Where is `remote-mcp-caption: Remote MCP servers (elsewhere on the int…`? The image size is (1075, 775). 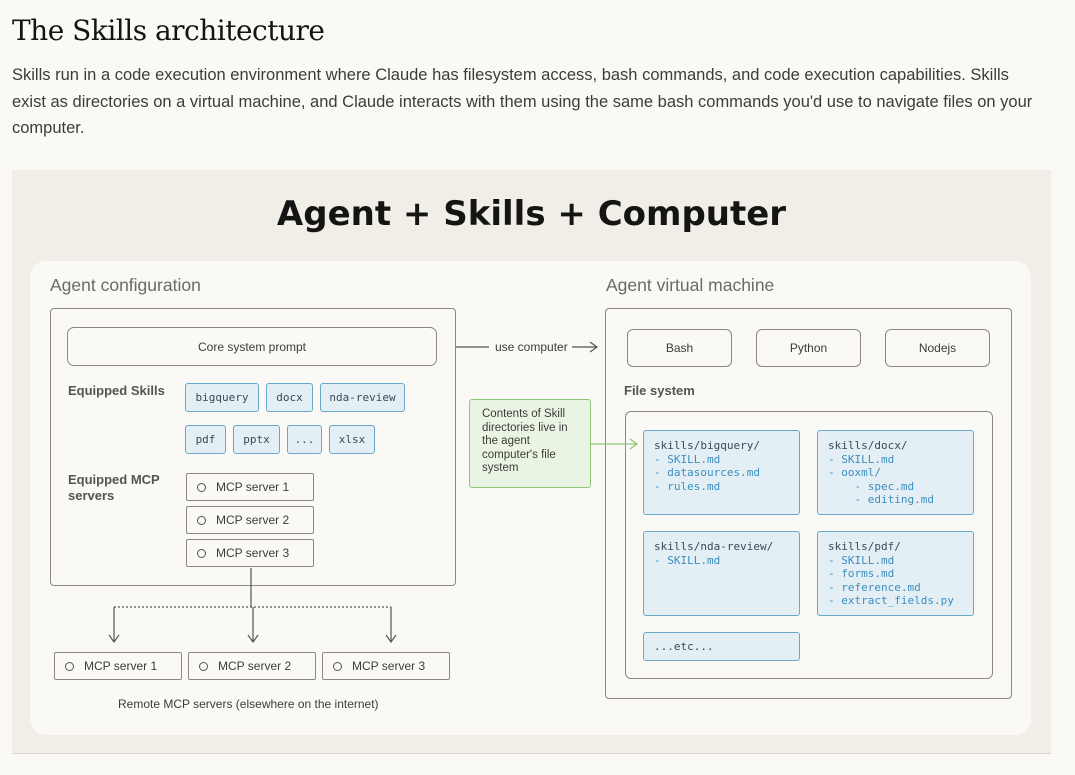 remote-mcp-caption: Remote MCP servers (elsewhere on the int… is located at coordinates (248, 704).